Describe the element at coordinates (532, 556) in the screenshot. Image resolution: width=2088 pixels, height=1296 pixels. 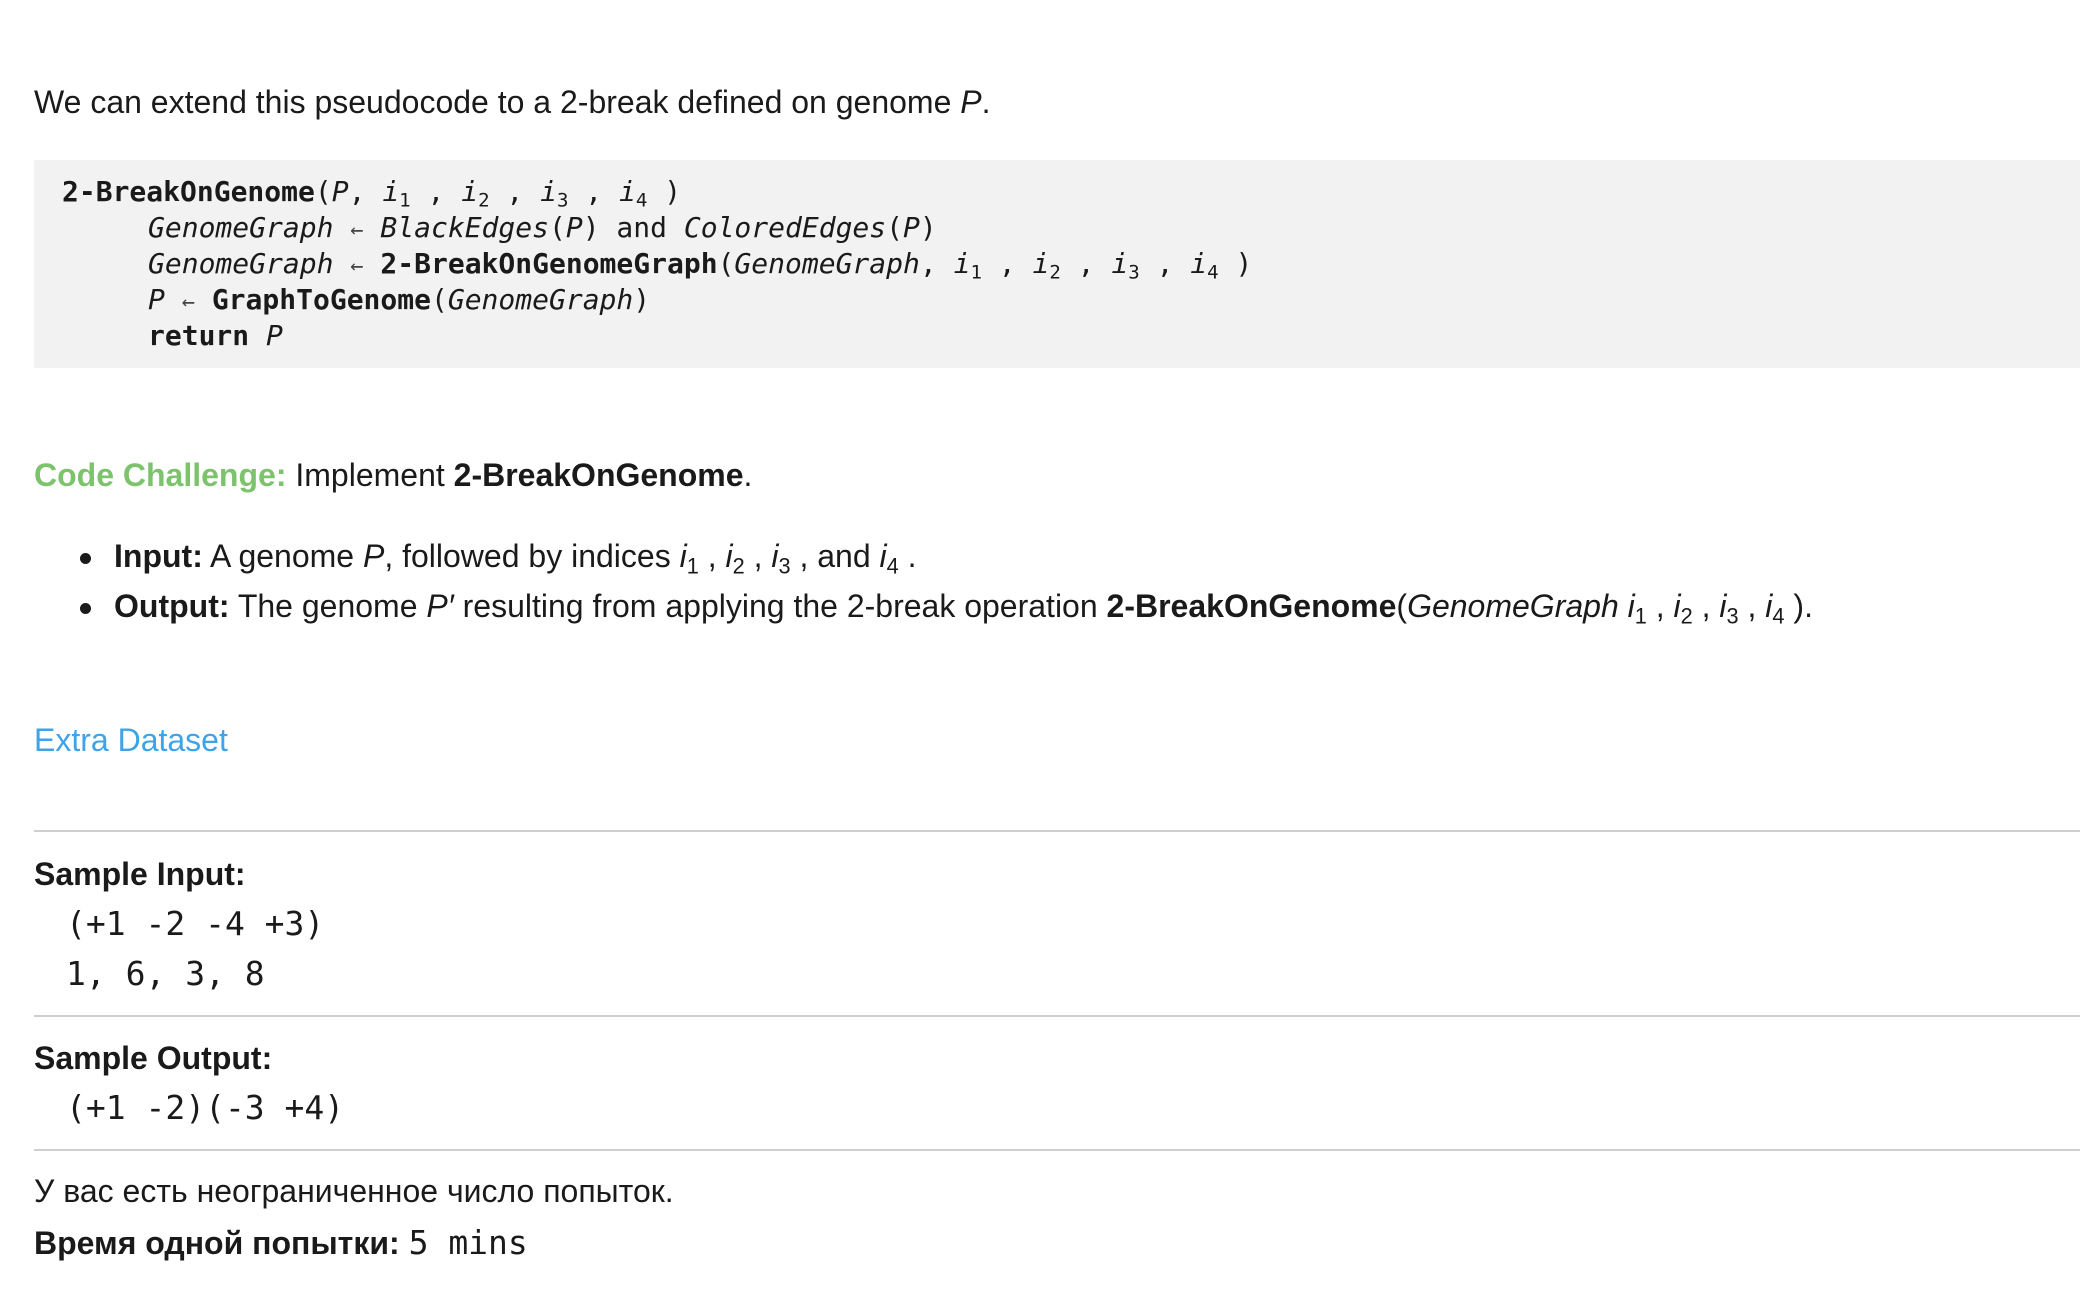
I see `input-text: , followed by indices` at that location.